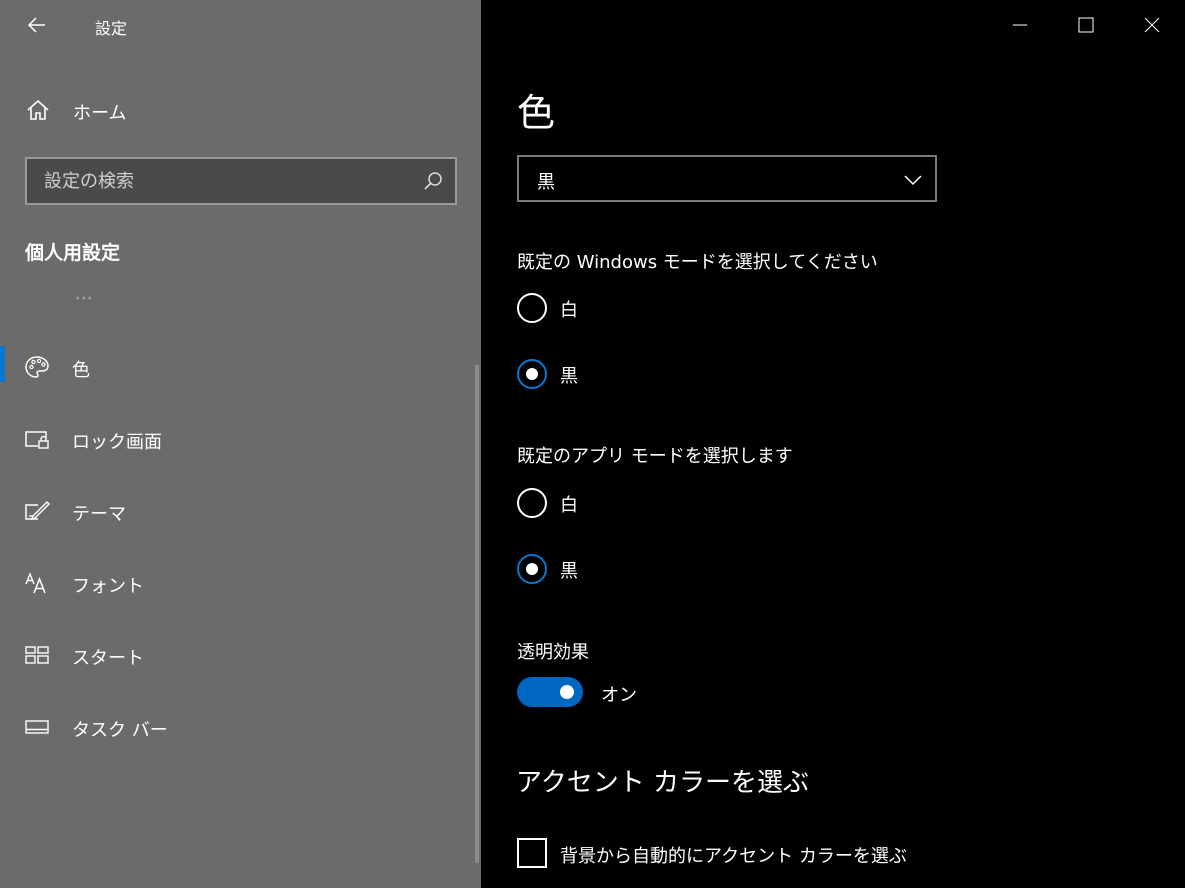 The height and width of the screenshot is (888, 1185). What do you see at coordinates (117, 442) in the screenshot?
I see `sidebar-item-label: ロック画面` at bounding box center [117, 442].